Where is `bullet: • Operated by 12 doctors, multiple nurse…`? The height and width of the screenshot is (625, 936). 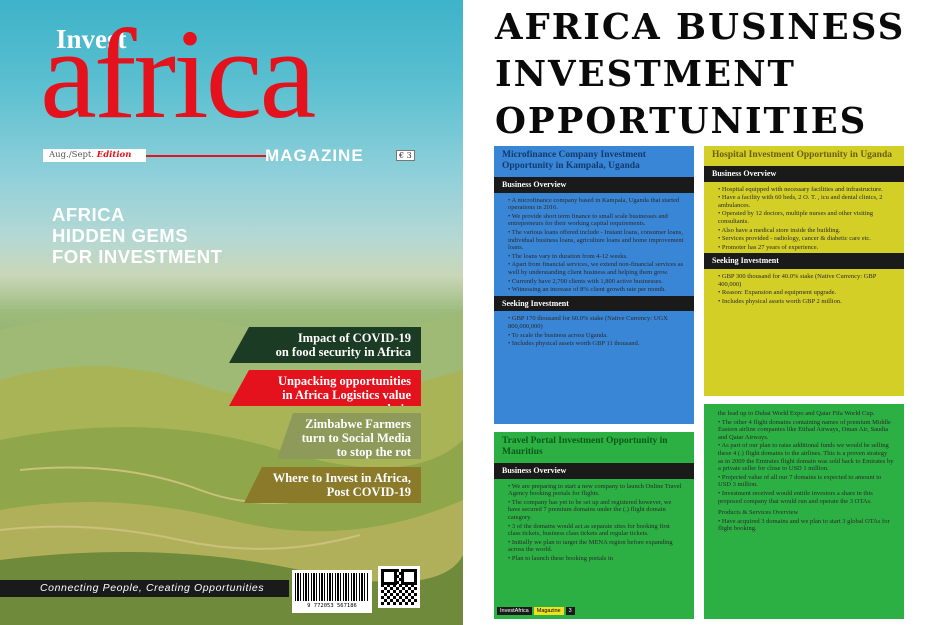
bullet: • Operated by 12 doctors, multiple nurse… is located at coordinates (795, 217).